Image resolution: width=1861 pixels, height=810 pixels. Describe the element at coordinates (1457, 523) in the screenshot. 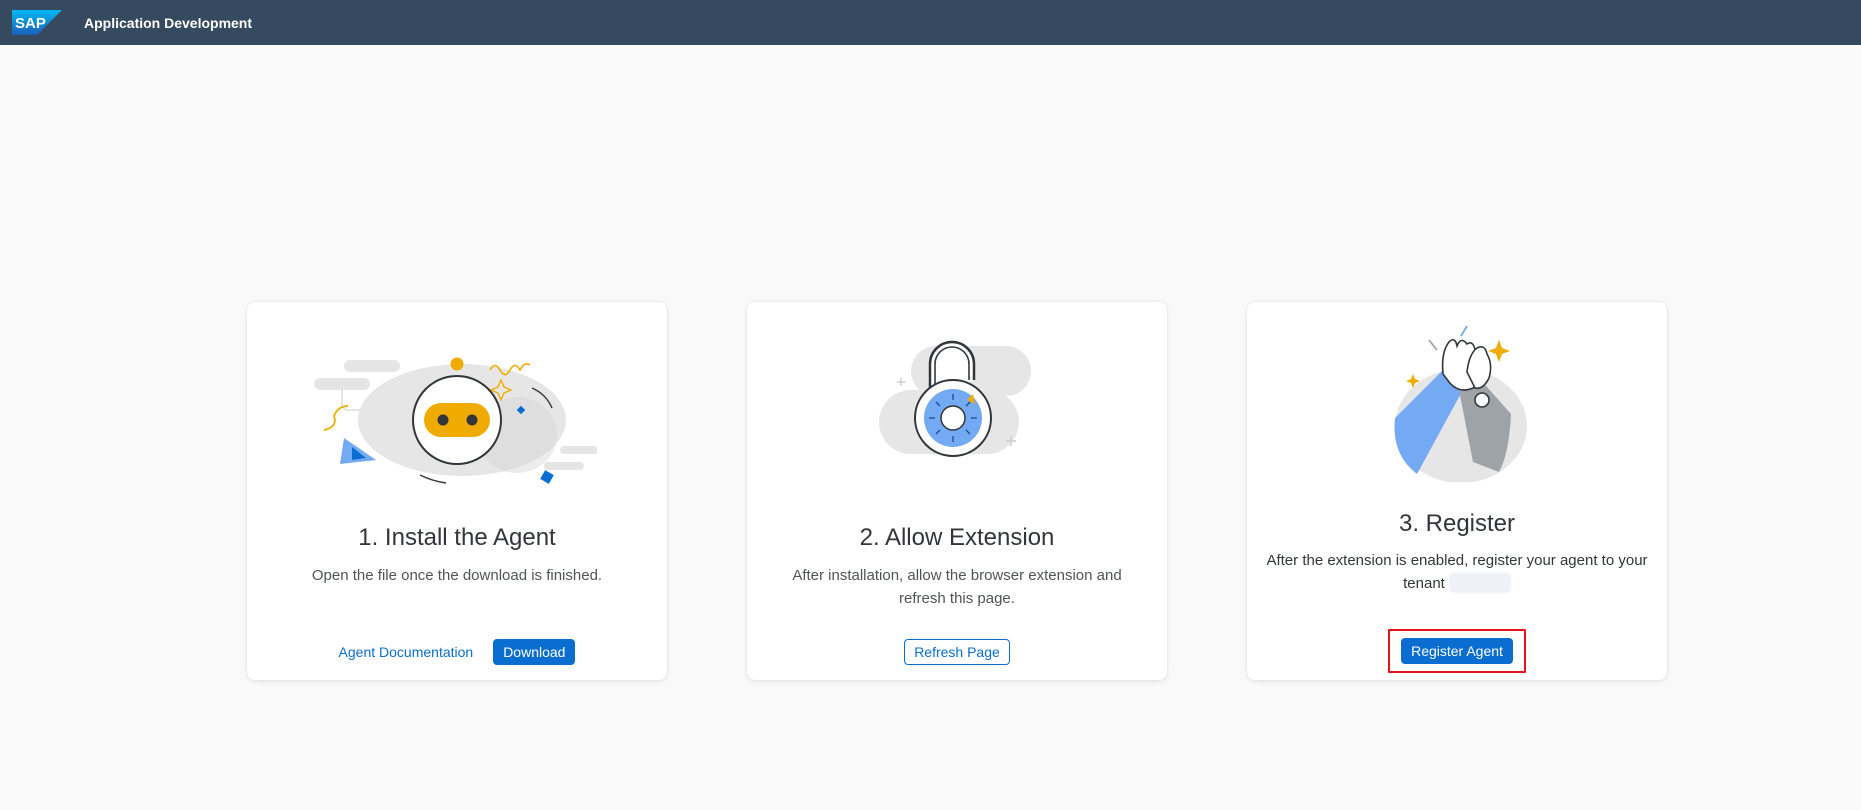

I see `card-title: 3. Register` at that location.